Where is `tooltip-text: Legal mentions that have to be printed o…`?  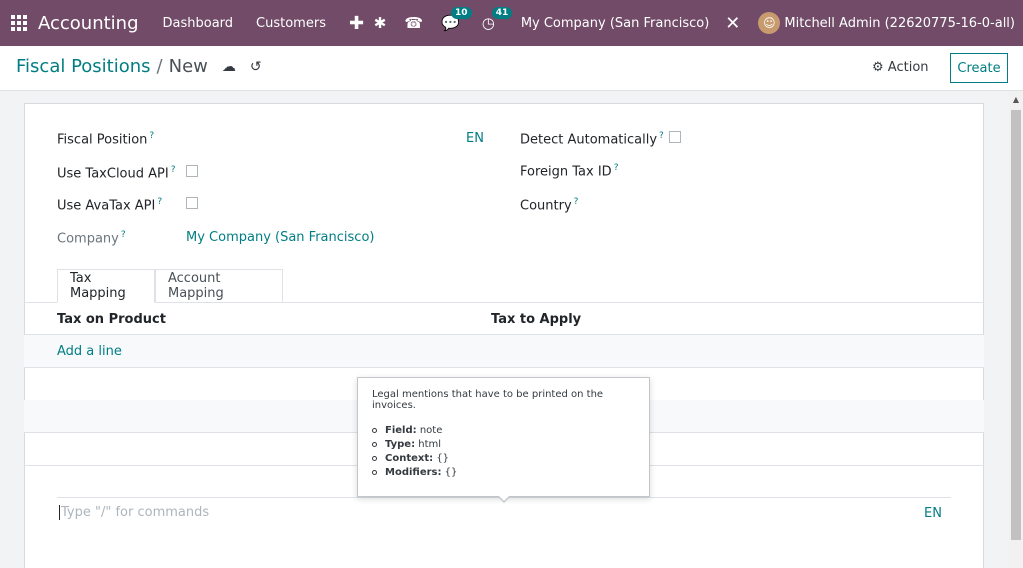
tooltip-text: Legal mentions that have to be printed o… is located at coordinates (488, 400).